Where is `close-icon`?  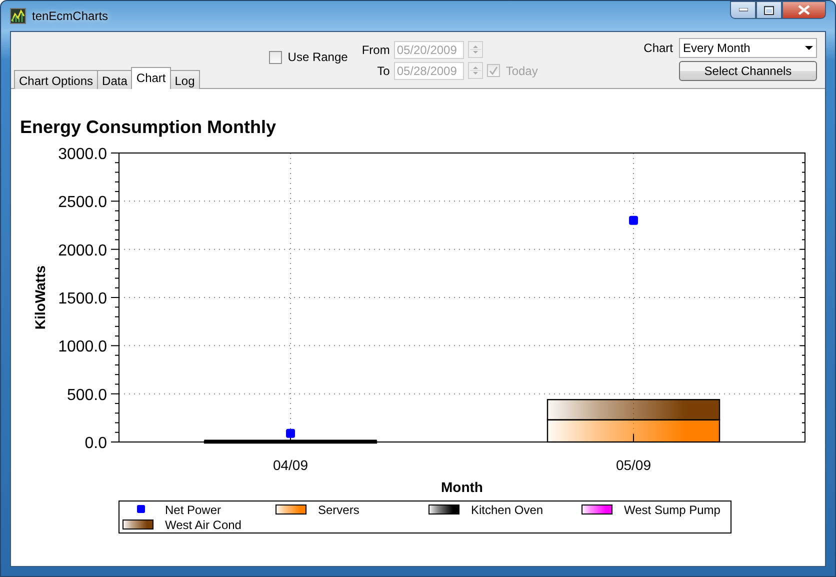 close-icon is located at coordinates (804, 10).